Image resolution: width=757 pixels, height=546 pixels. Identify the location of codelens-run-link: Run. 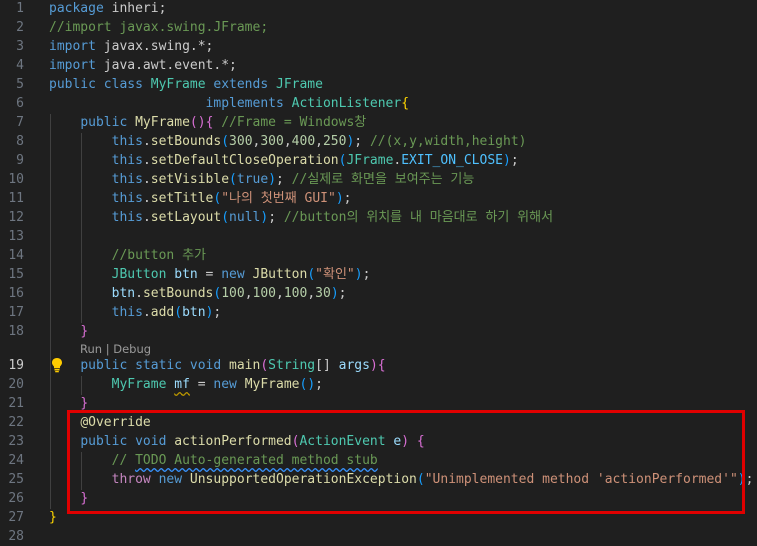
(91, 349).